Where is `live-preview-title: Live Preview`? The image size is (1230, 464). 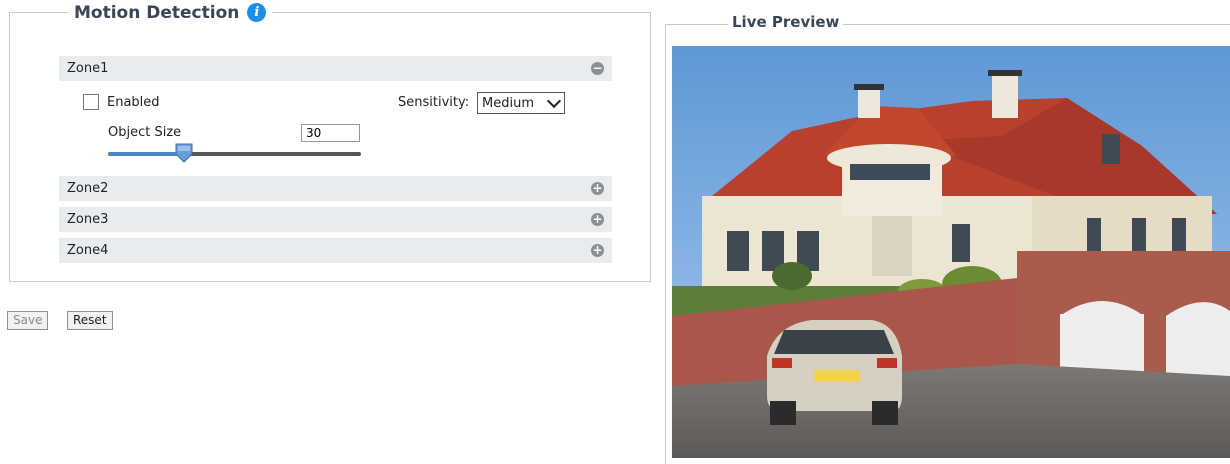 live-preview-title: Live Preview is located at coordinates (786, 22).